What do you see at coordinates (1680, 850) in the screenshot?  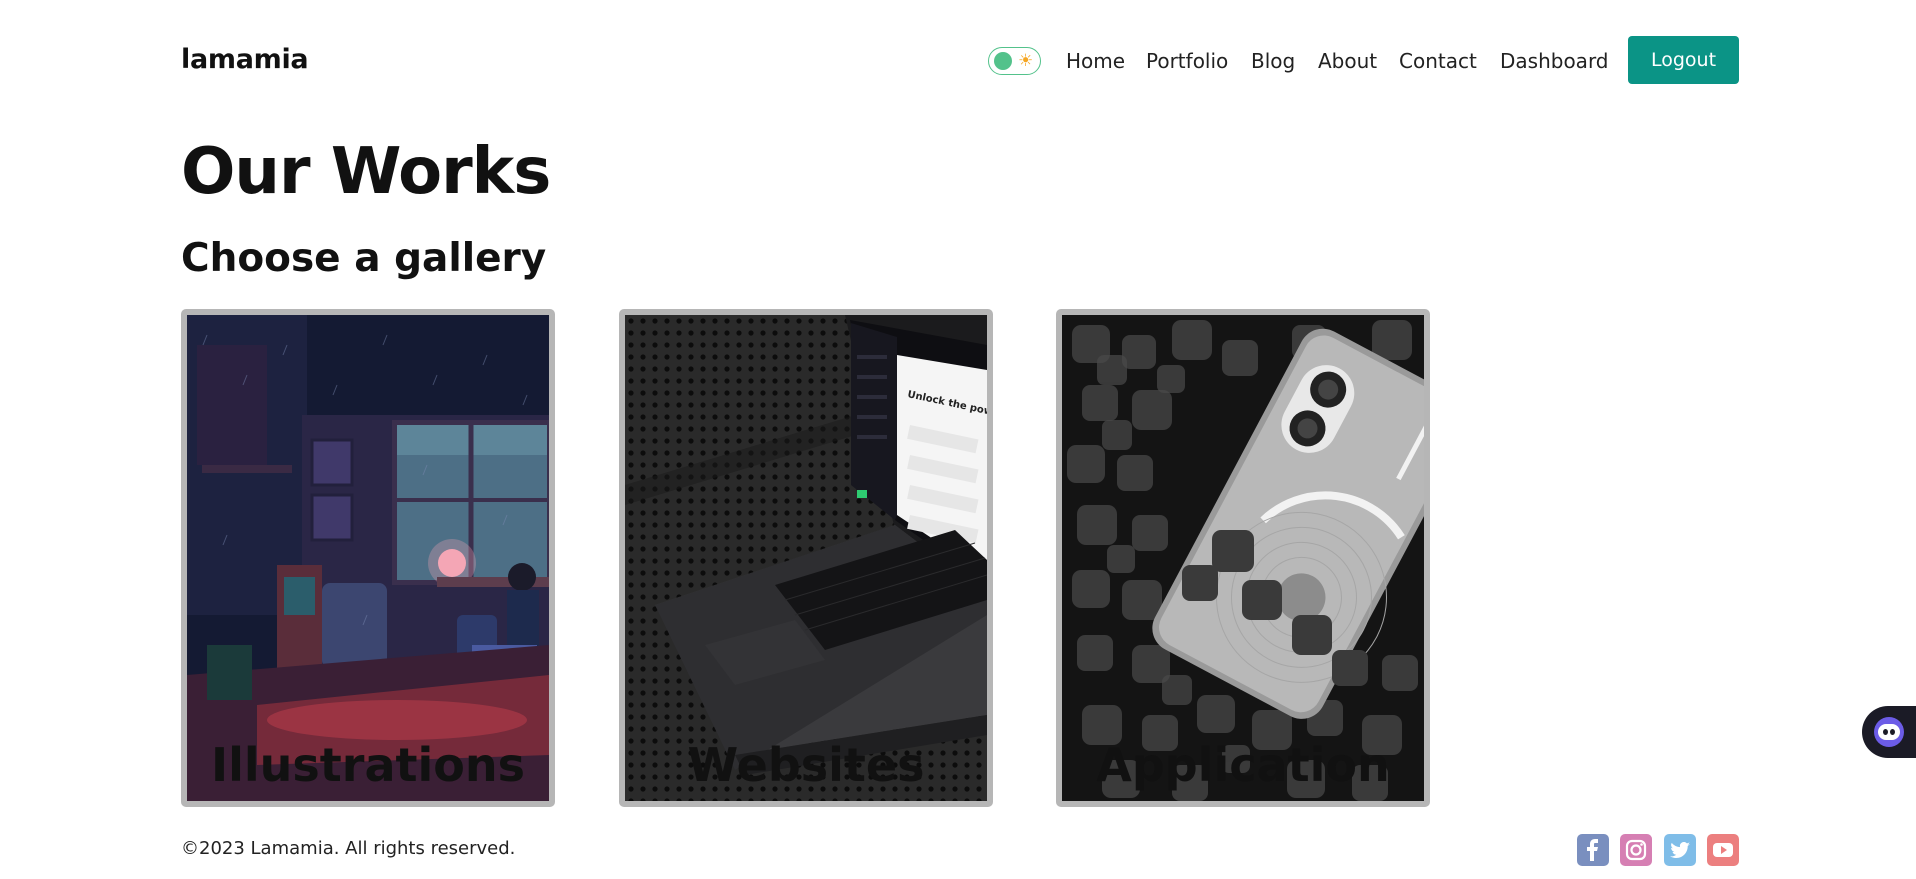 I see `twitter-icon` at bounding box center [1680, 850].